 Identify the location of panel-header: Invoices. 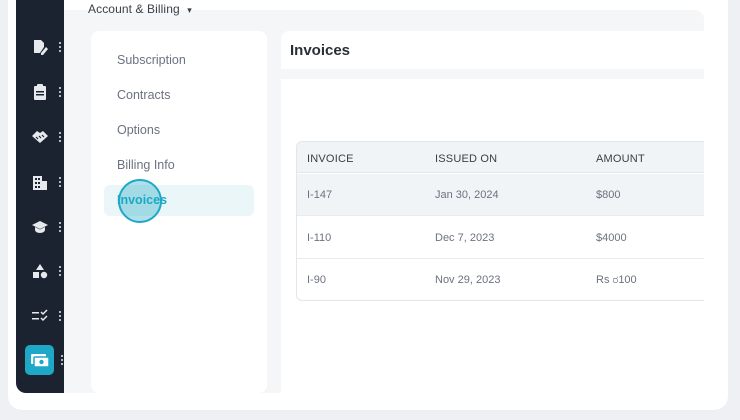
(492, 50).